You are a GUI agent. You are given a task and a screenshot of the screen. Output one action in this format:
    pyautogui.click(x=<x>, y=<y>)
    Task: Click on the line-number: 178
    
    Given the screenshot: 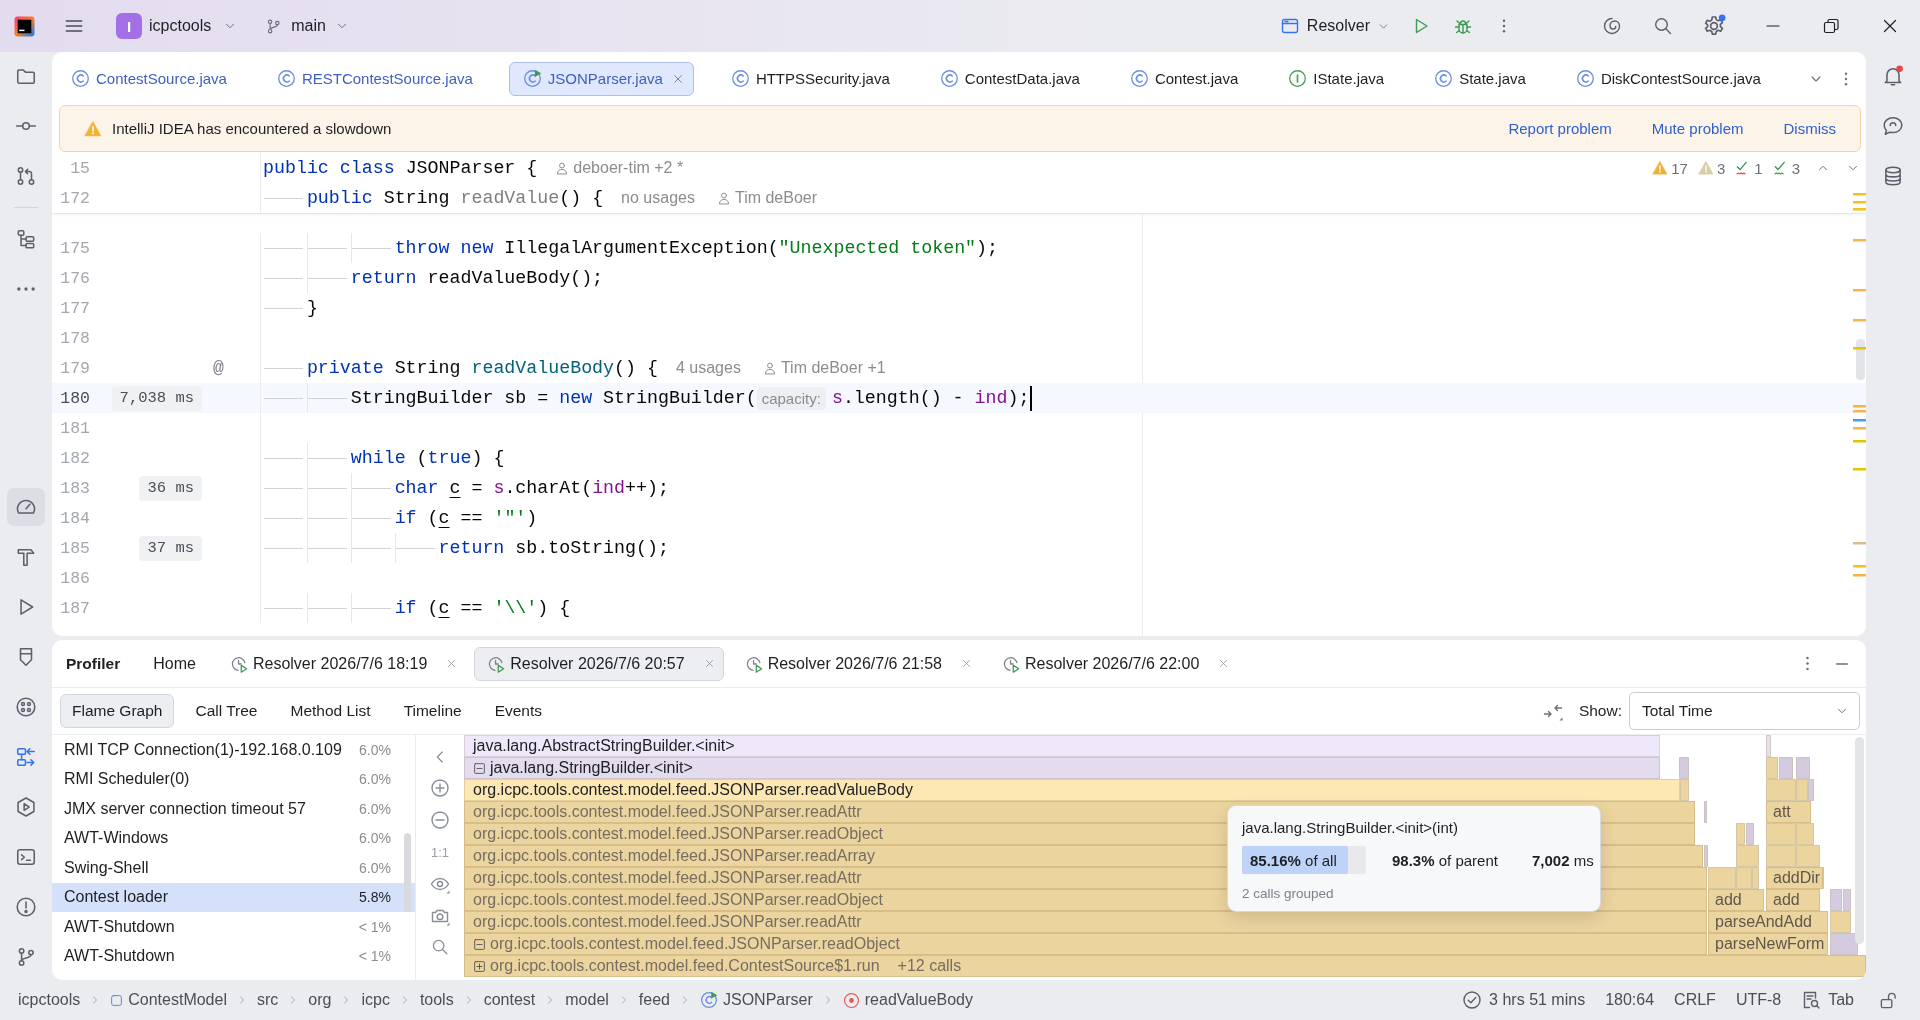 What is the action you would take?
    pyautogui.click(x=74, y=338)
    